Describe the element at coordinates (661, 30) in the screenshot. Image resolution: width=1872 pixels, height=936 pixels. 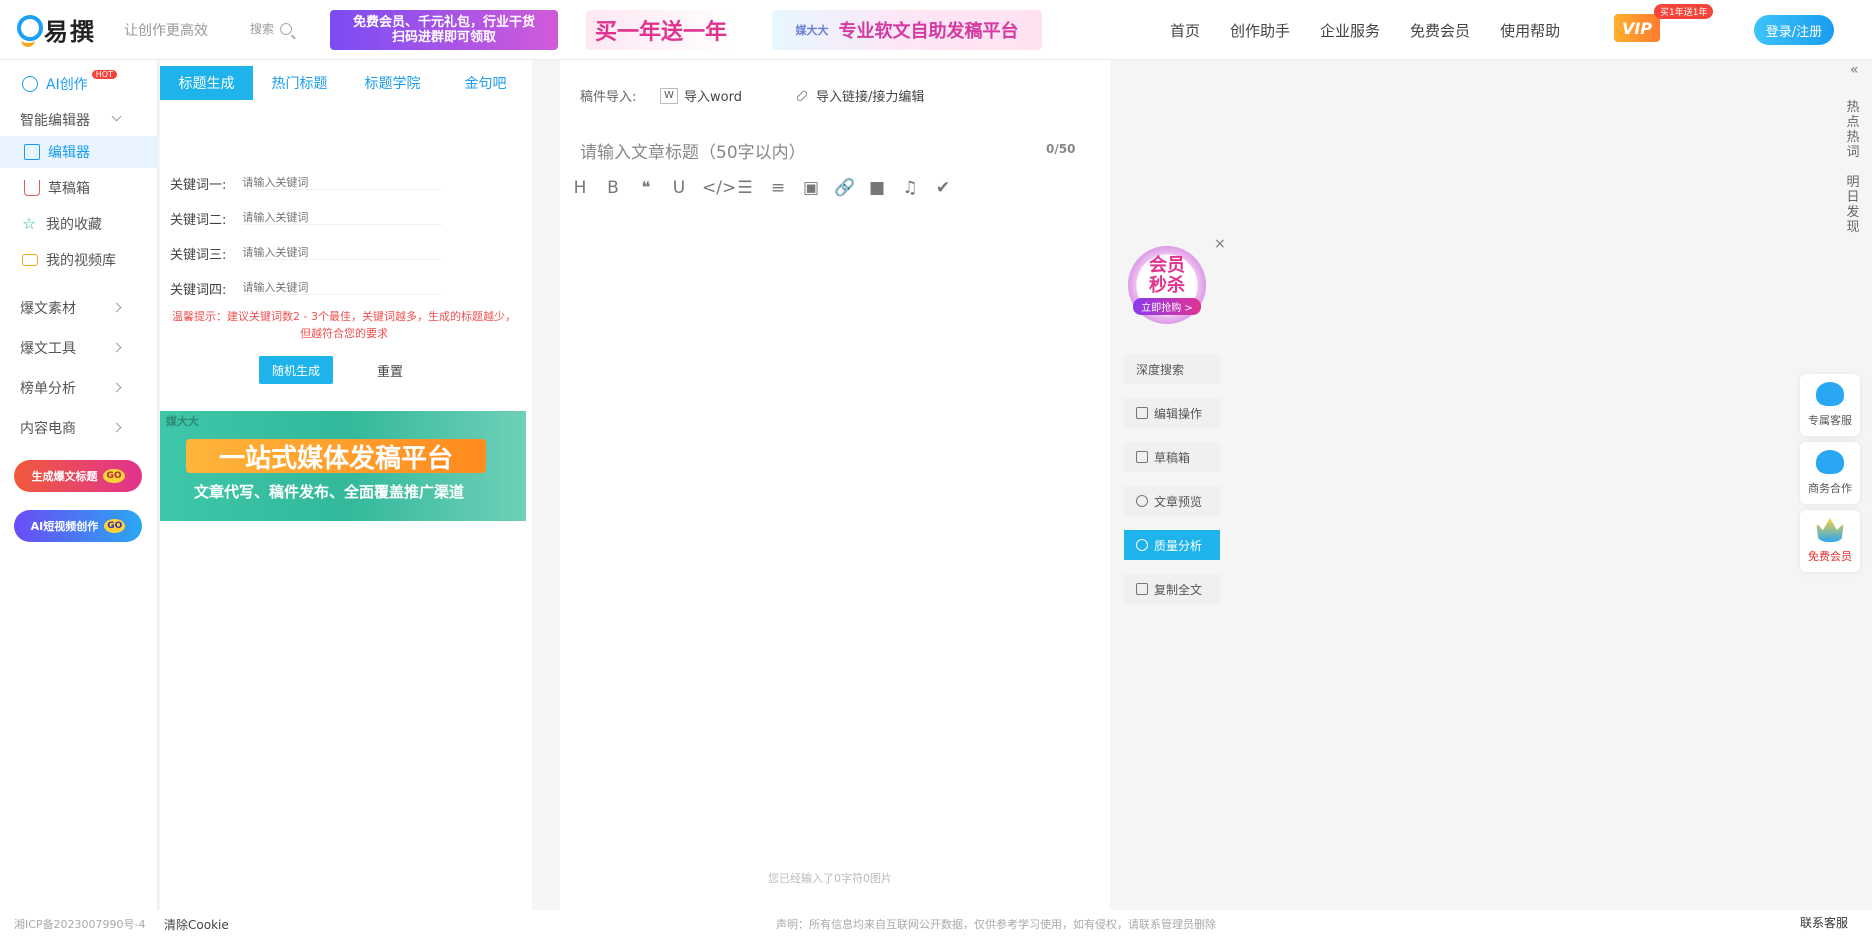
I see `banner-buy-one-get-one: 买一年送一年` at that location.